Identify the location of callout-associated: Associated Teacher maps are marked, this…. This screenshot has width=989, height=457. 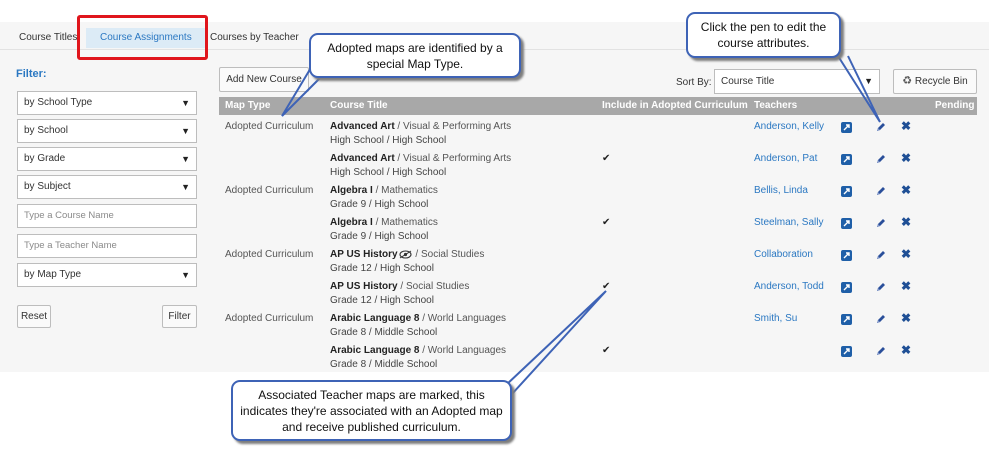
(371, 410).